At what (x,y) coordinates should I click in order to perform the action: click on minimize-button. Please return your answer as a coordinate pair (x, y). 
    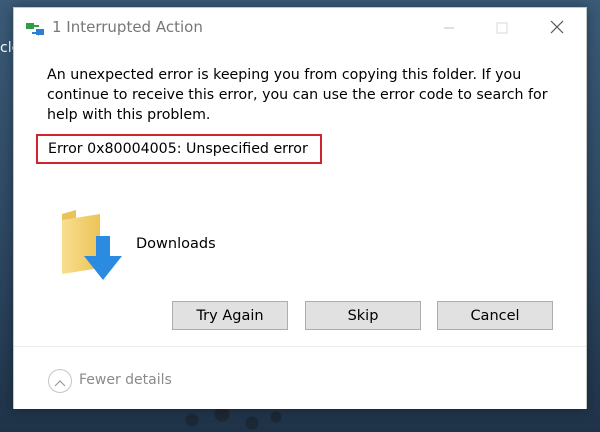
    Looking at the image, I should click on (449, 28).